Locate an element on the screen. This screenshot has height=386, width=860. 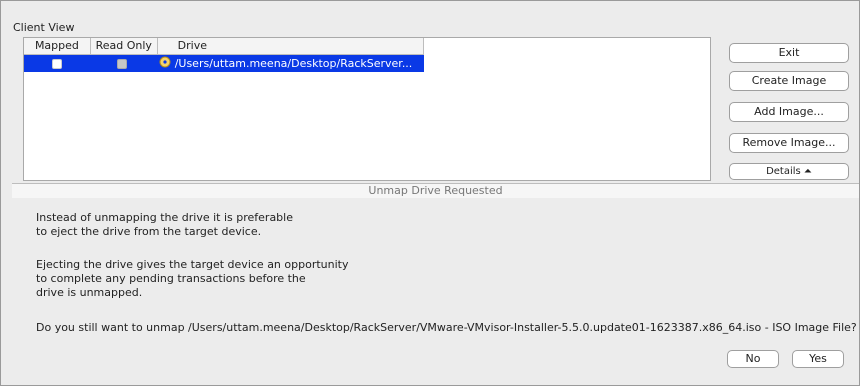
col-drive: Drive is located at coordinates (291, 46).